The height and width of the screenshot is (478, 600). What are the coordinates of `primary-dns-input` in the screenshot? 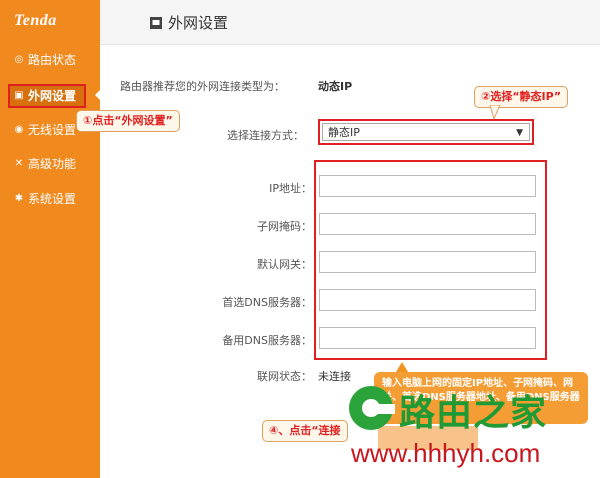 It's located at (427, 300).